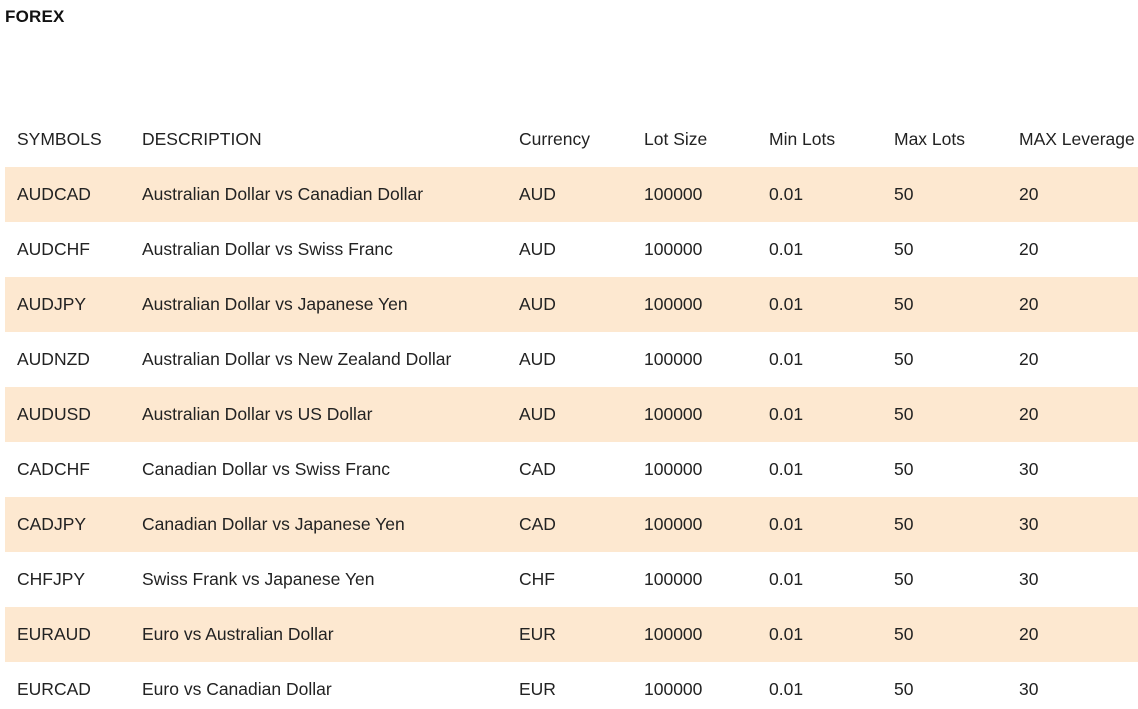  What do you see at coordinates (53, 249) in the screenshot?
I see `cell-symbol: AUDCHF` at bounding box center [53, 249].